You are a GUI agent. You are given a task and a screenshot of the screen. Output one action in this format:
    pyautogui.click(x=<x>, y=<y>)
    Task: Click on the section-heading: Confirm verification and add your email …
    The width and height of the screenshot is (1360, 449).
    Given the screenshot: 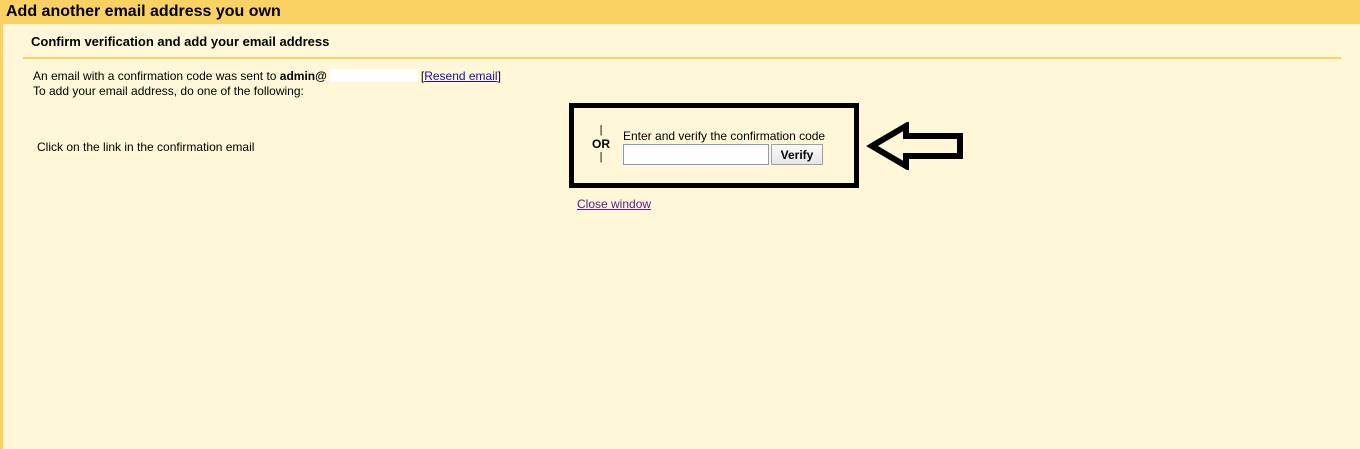 What is the action you would take?
    pyautogui.click(x=180, y=41)
    